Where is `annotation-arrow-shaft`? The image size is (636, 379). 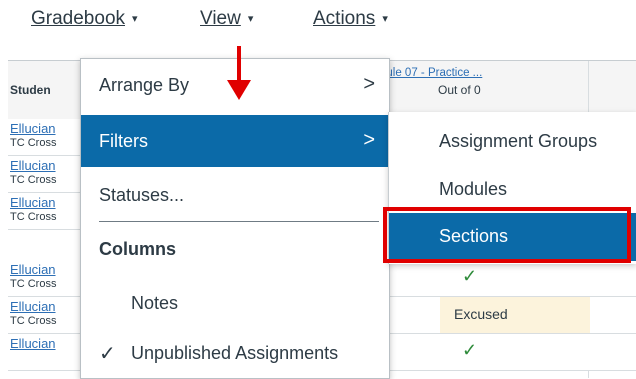
annotation-arrow-shaft is located at coordinates (239, 64).